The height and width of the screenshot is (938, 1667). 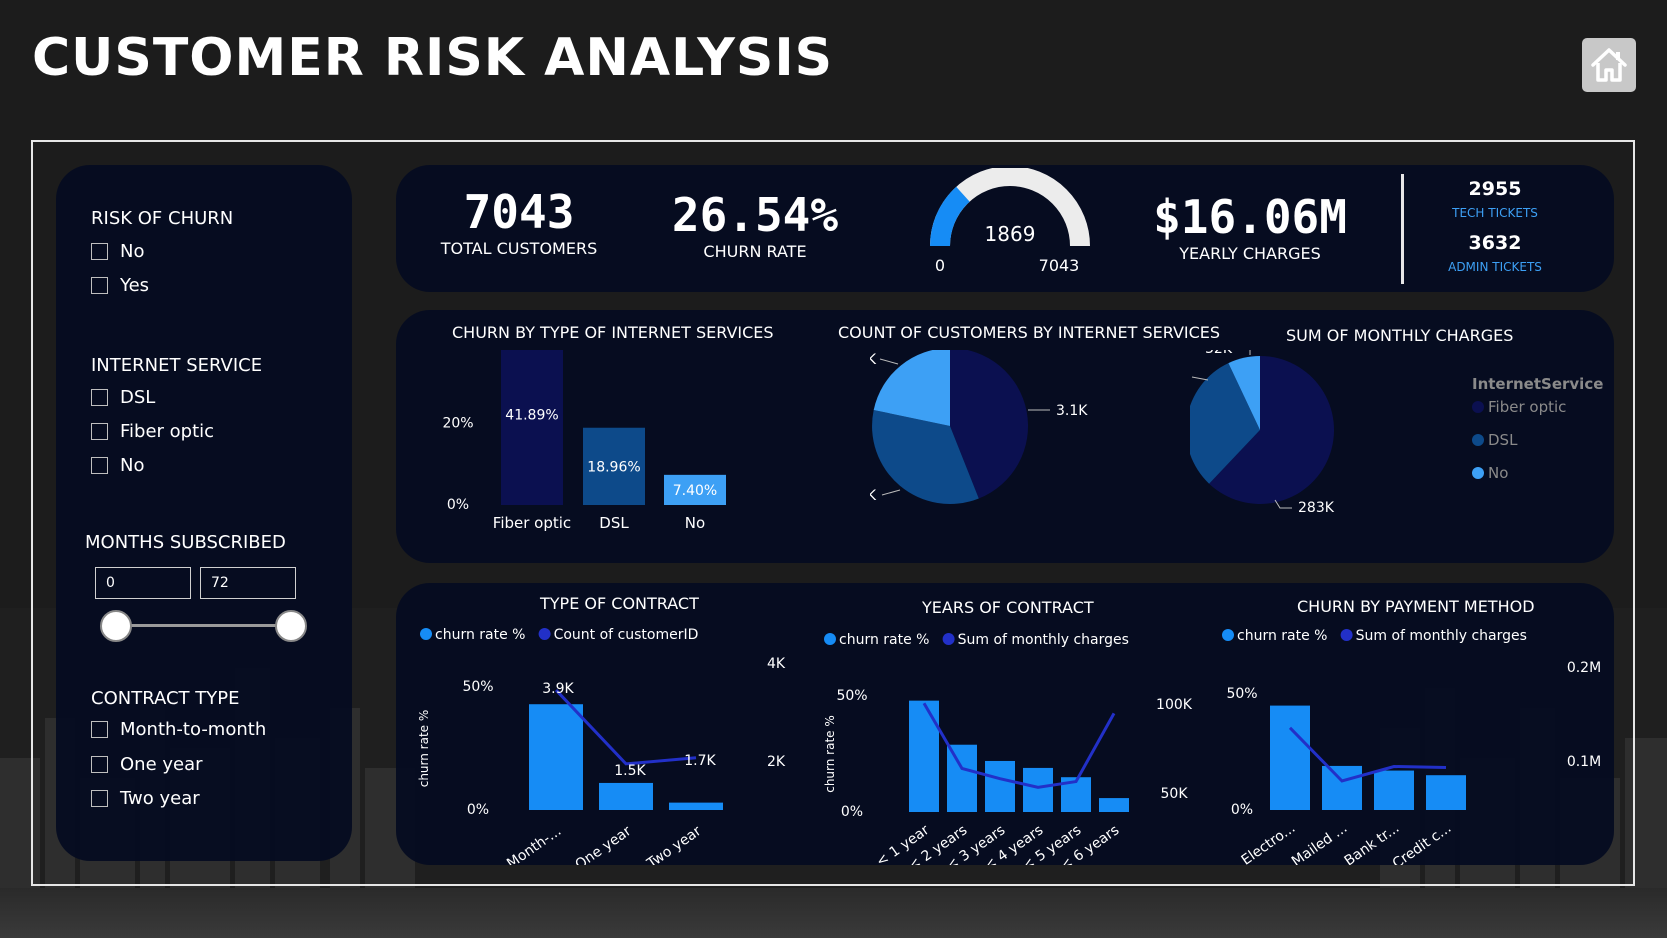 I want to click on home-icon, so click(x=1609, y=65).